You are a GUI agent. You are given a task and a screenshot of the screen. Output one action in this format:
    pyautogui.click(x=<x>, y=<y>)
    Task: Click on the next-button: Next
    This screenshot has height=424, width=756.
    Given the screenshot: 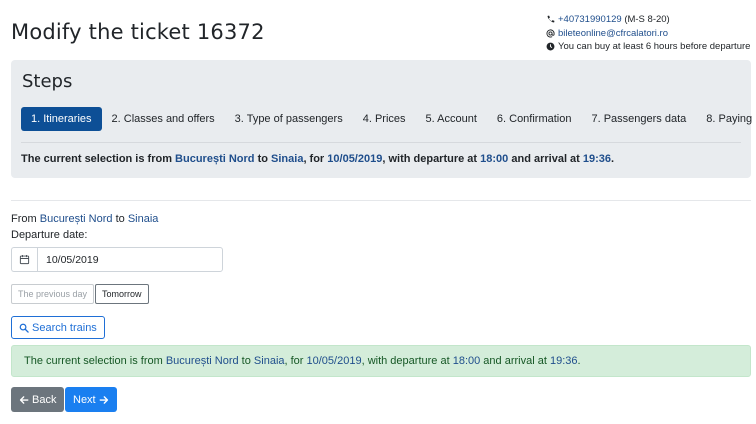 What is the action you would take?
    pyautogui.click(x=91, y=399)
    